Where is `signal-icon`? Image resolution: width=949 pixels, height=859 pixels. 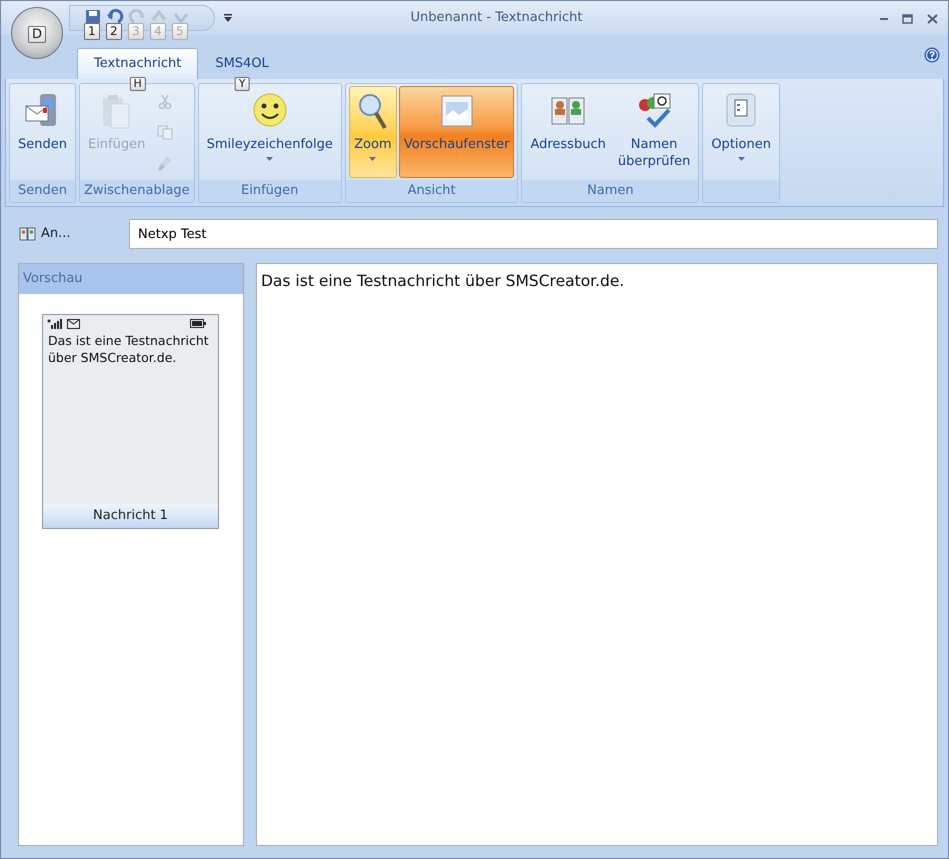 signal-icon is located at coordinates (55, 323).